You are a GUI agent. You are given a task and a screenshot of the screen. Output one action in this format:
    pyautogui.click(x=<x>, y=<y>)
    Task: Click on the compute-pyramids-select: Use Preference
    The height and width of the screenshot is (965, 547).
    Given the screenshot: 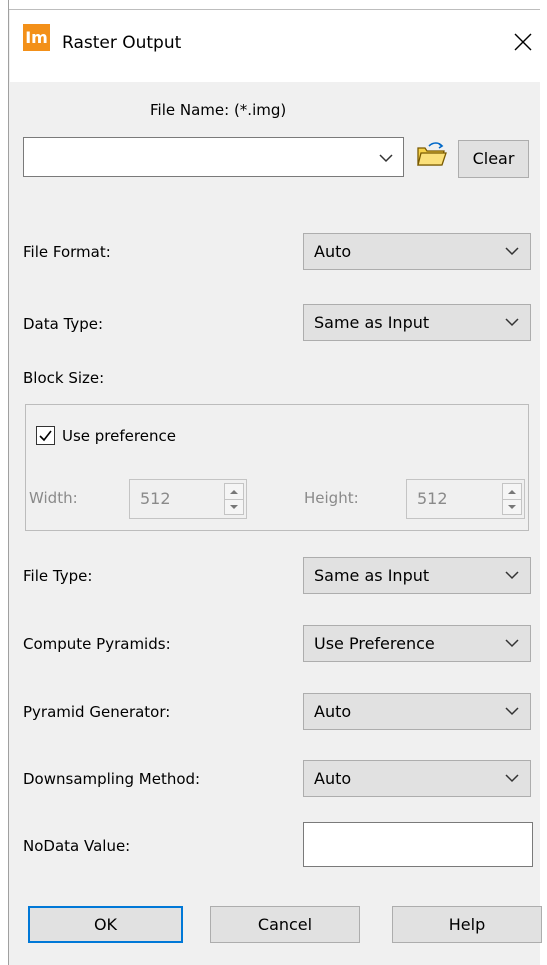 What is the action you would take?
    pyautogui.click(x=417, y=643)
    